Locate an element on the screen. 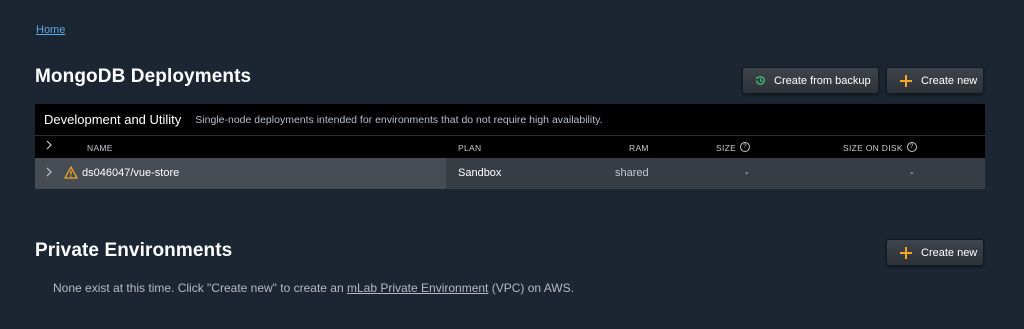 This screenshot has height=329, width=1024. private-environment-link: mLab Private Environment is located at coordinates (417, 288).